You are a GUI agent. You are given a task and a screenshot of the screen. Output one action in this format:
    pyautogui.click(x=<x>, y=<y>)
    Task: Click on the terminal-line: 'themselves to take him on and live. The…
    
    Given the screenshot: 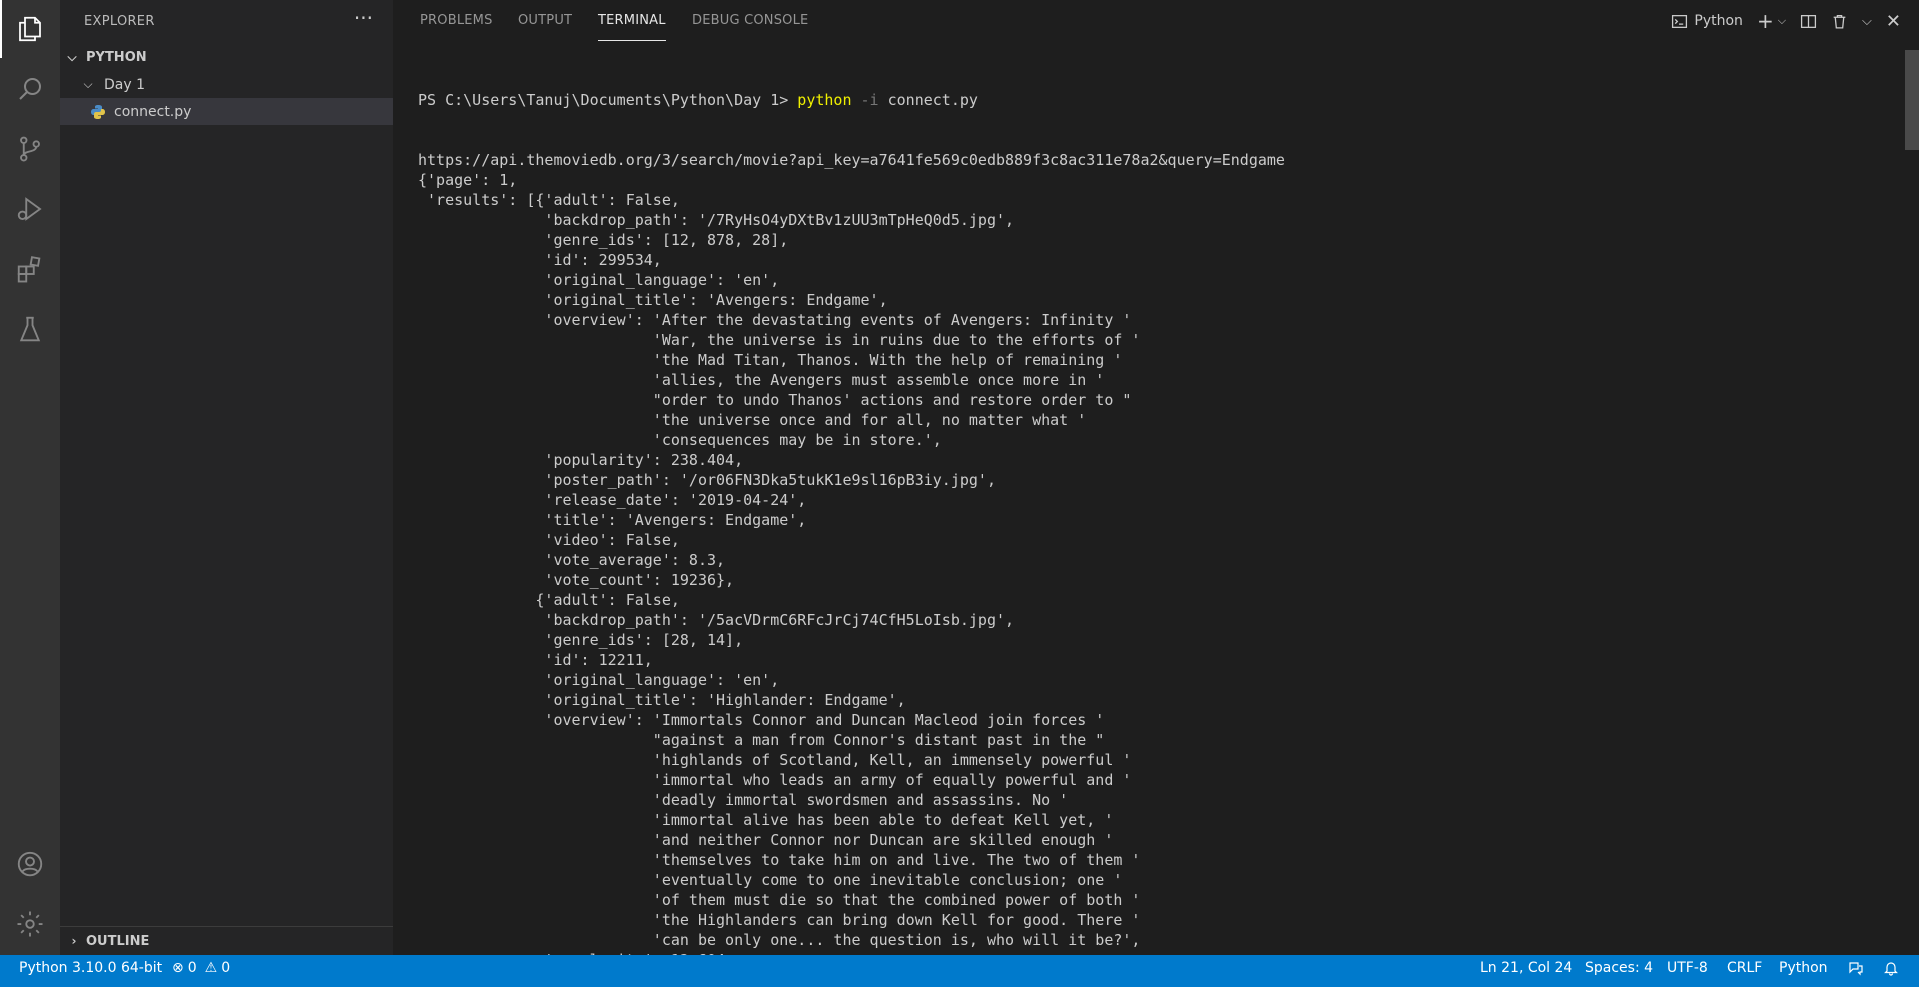 What is the action you would take?
    pyautogui.click(x=779, y=860)
    